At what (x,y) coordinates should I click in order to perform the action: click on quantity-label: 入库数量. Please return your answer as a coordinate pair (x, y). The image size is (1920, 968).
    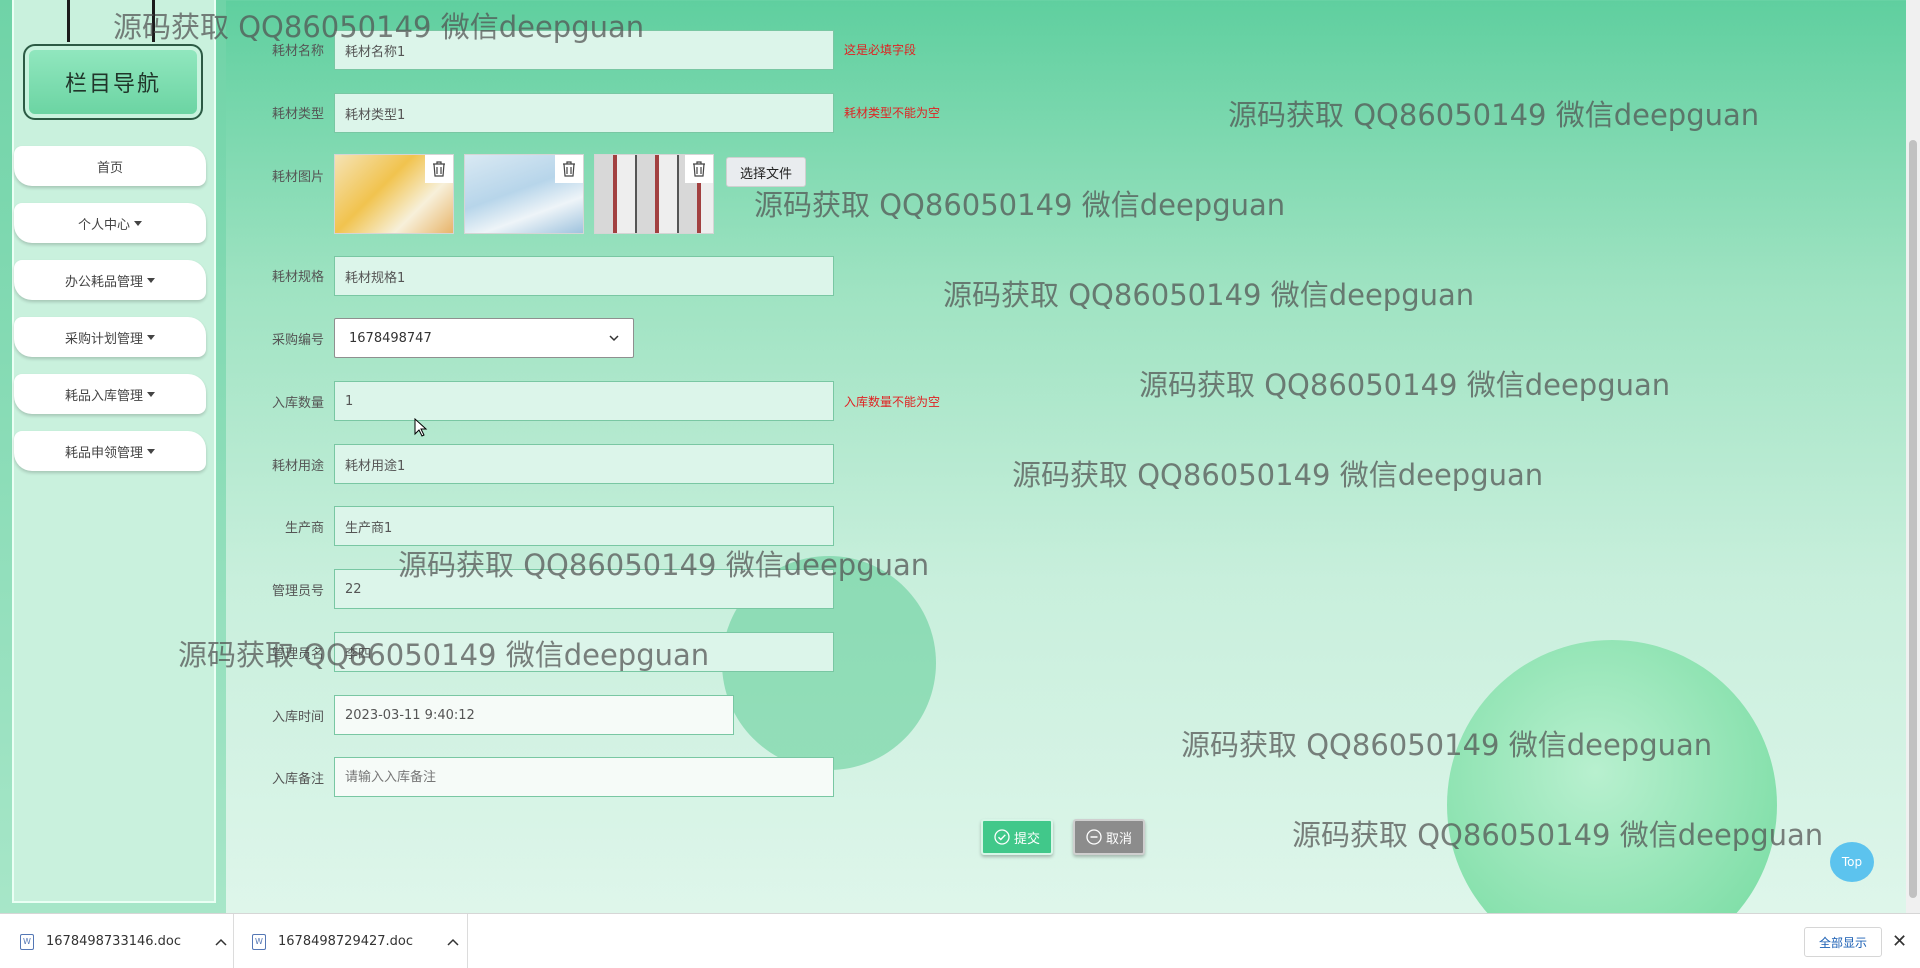
    Looking at the image, I should click on (297, 403).